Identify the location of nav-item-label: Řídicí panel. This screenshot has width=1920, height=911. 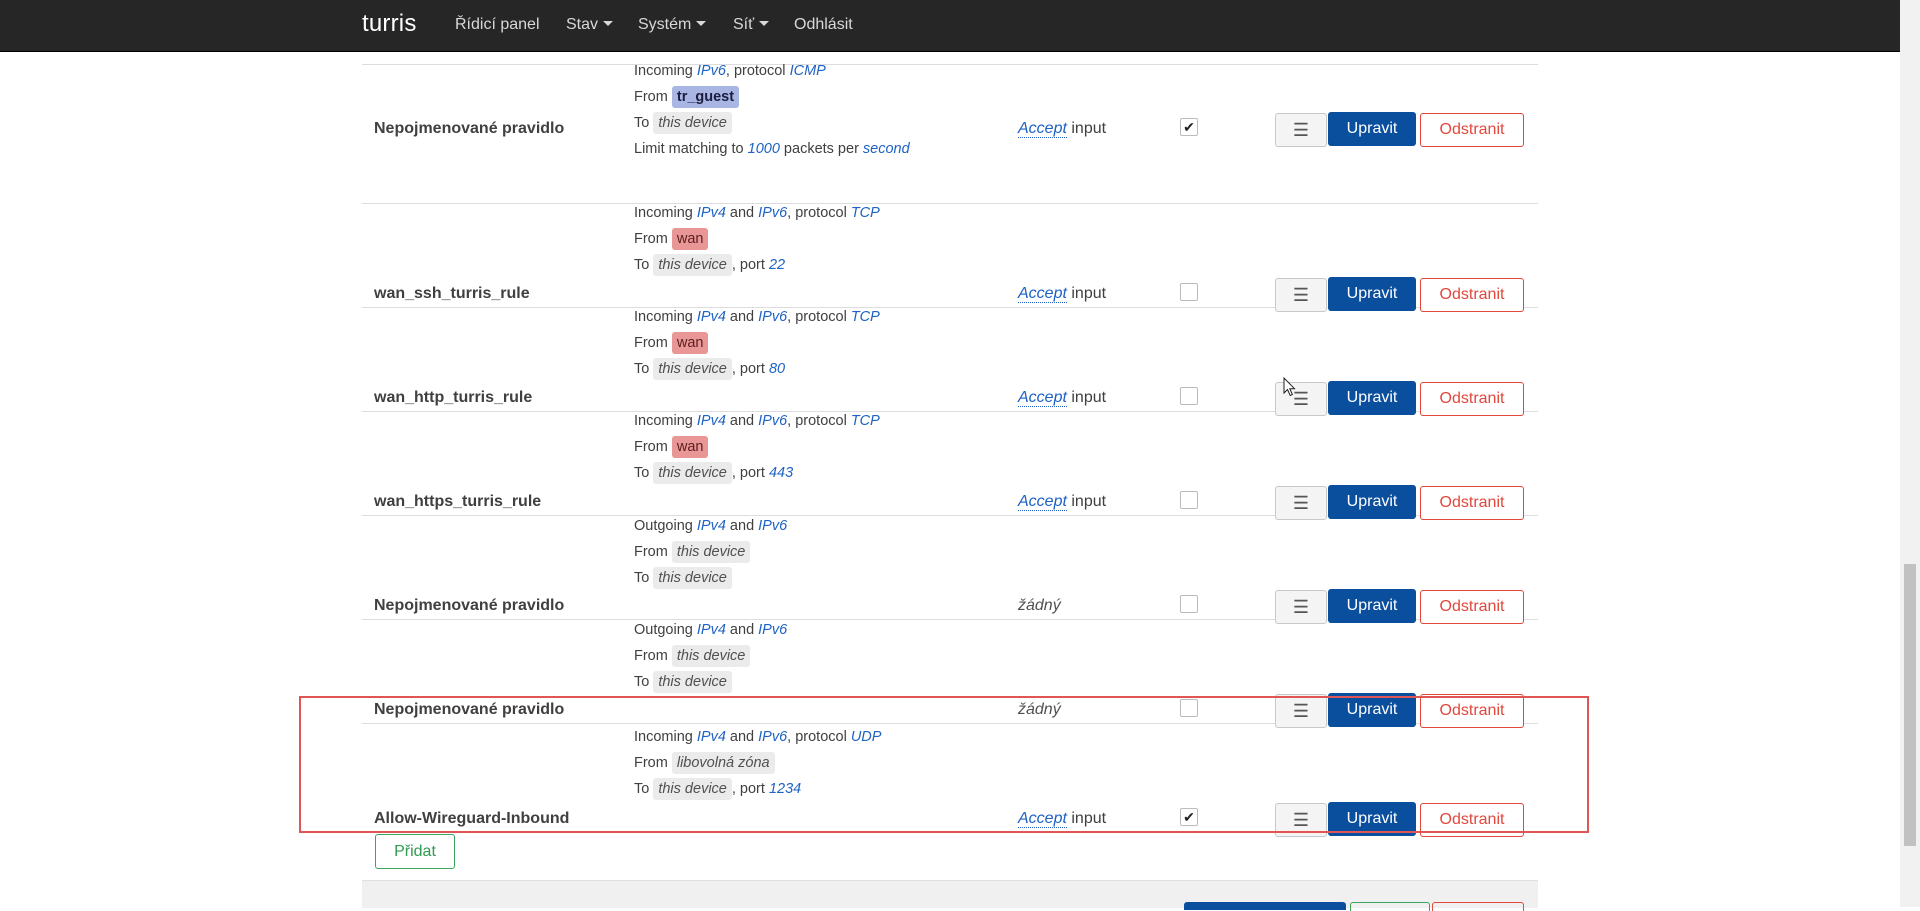
(497, 24).